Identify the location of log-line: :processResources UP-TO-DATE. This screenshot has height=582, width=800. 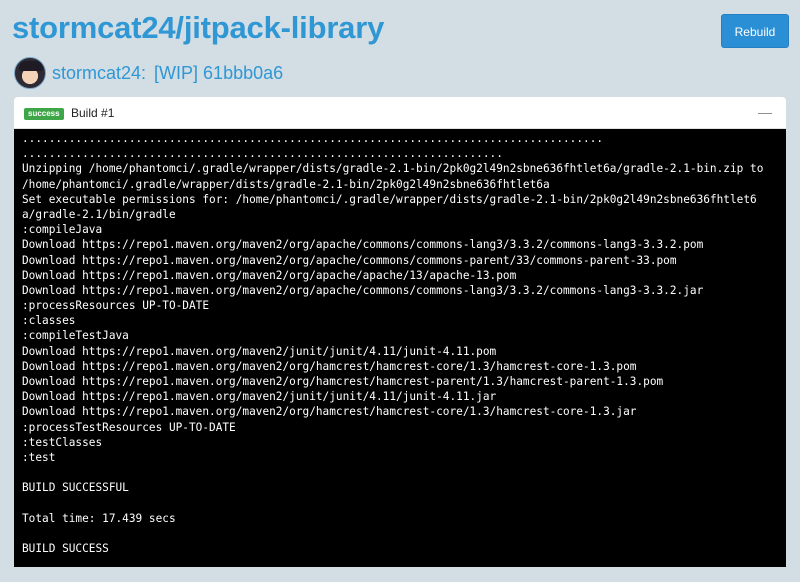
(116, 306).